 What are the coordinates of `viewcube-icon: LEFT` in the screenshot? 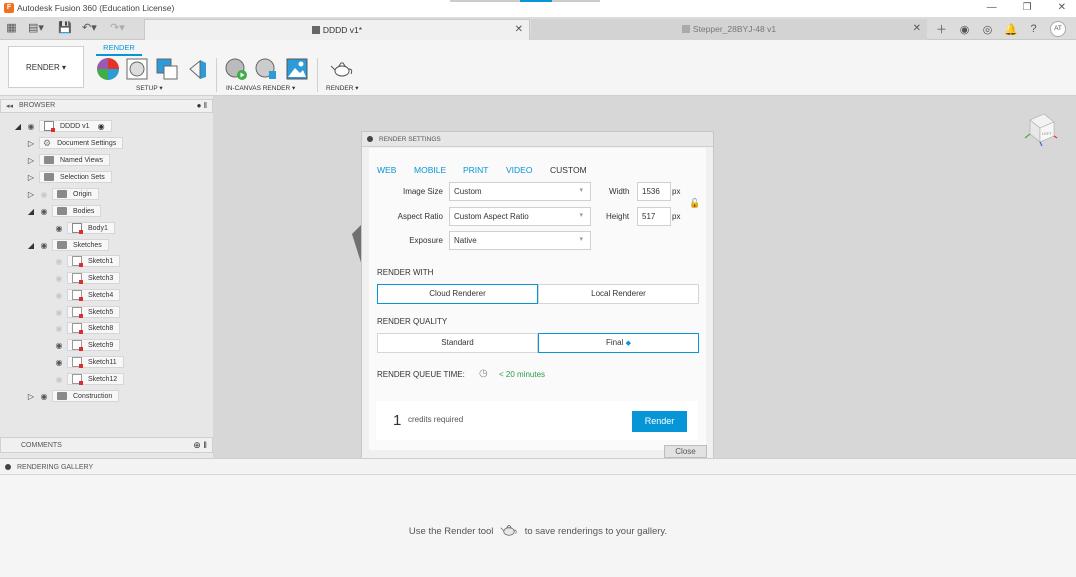 It's located at (1040, 128).